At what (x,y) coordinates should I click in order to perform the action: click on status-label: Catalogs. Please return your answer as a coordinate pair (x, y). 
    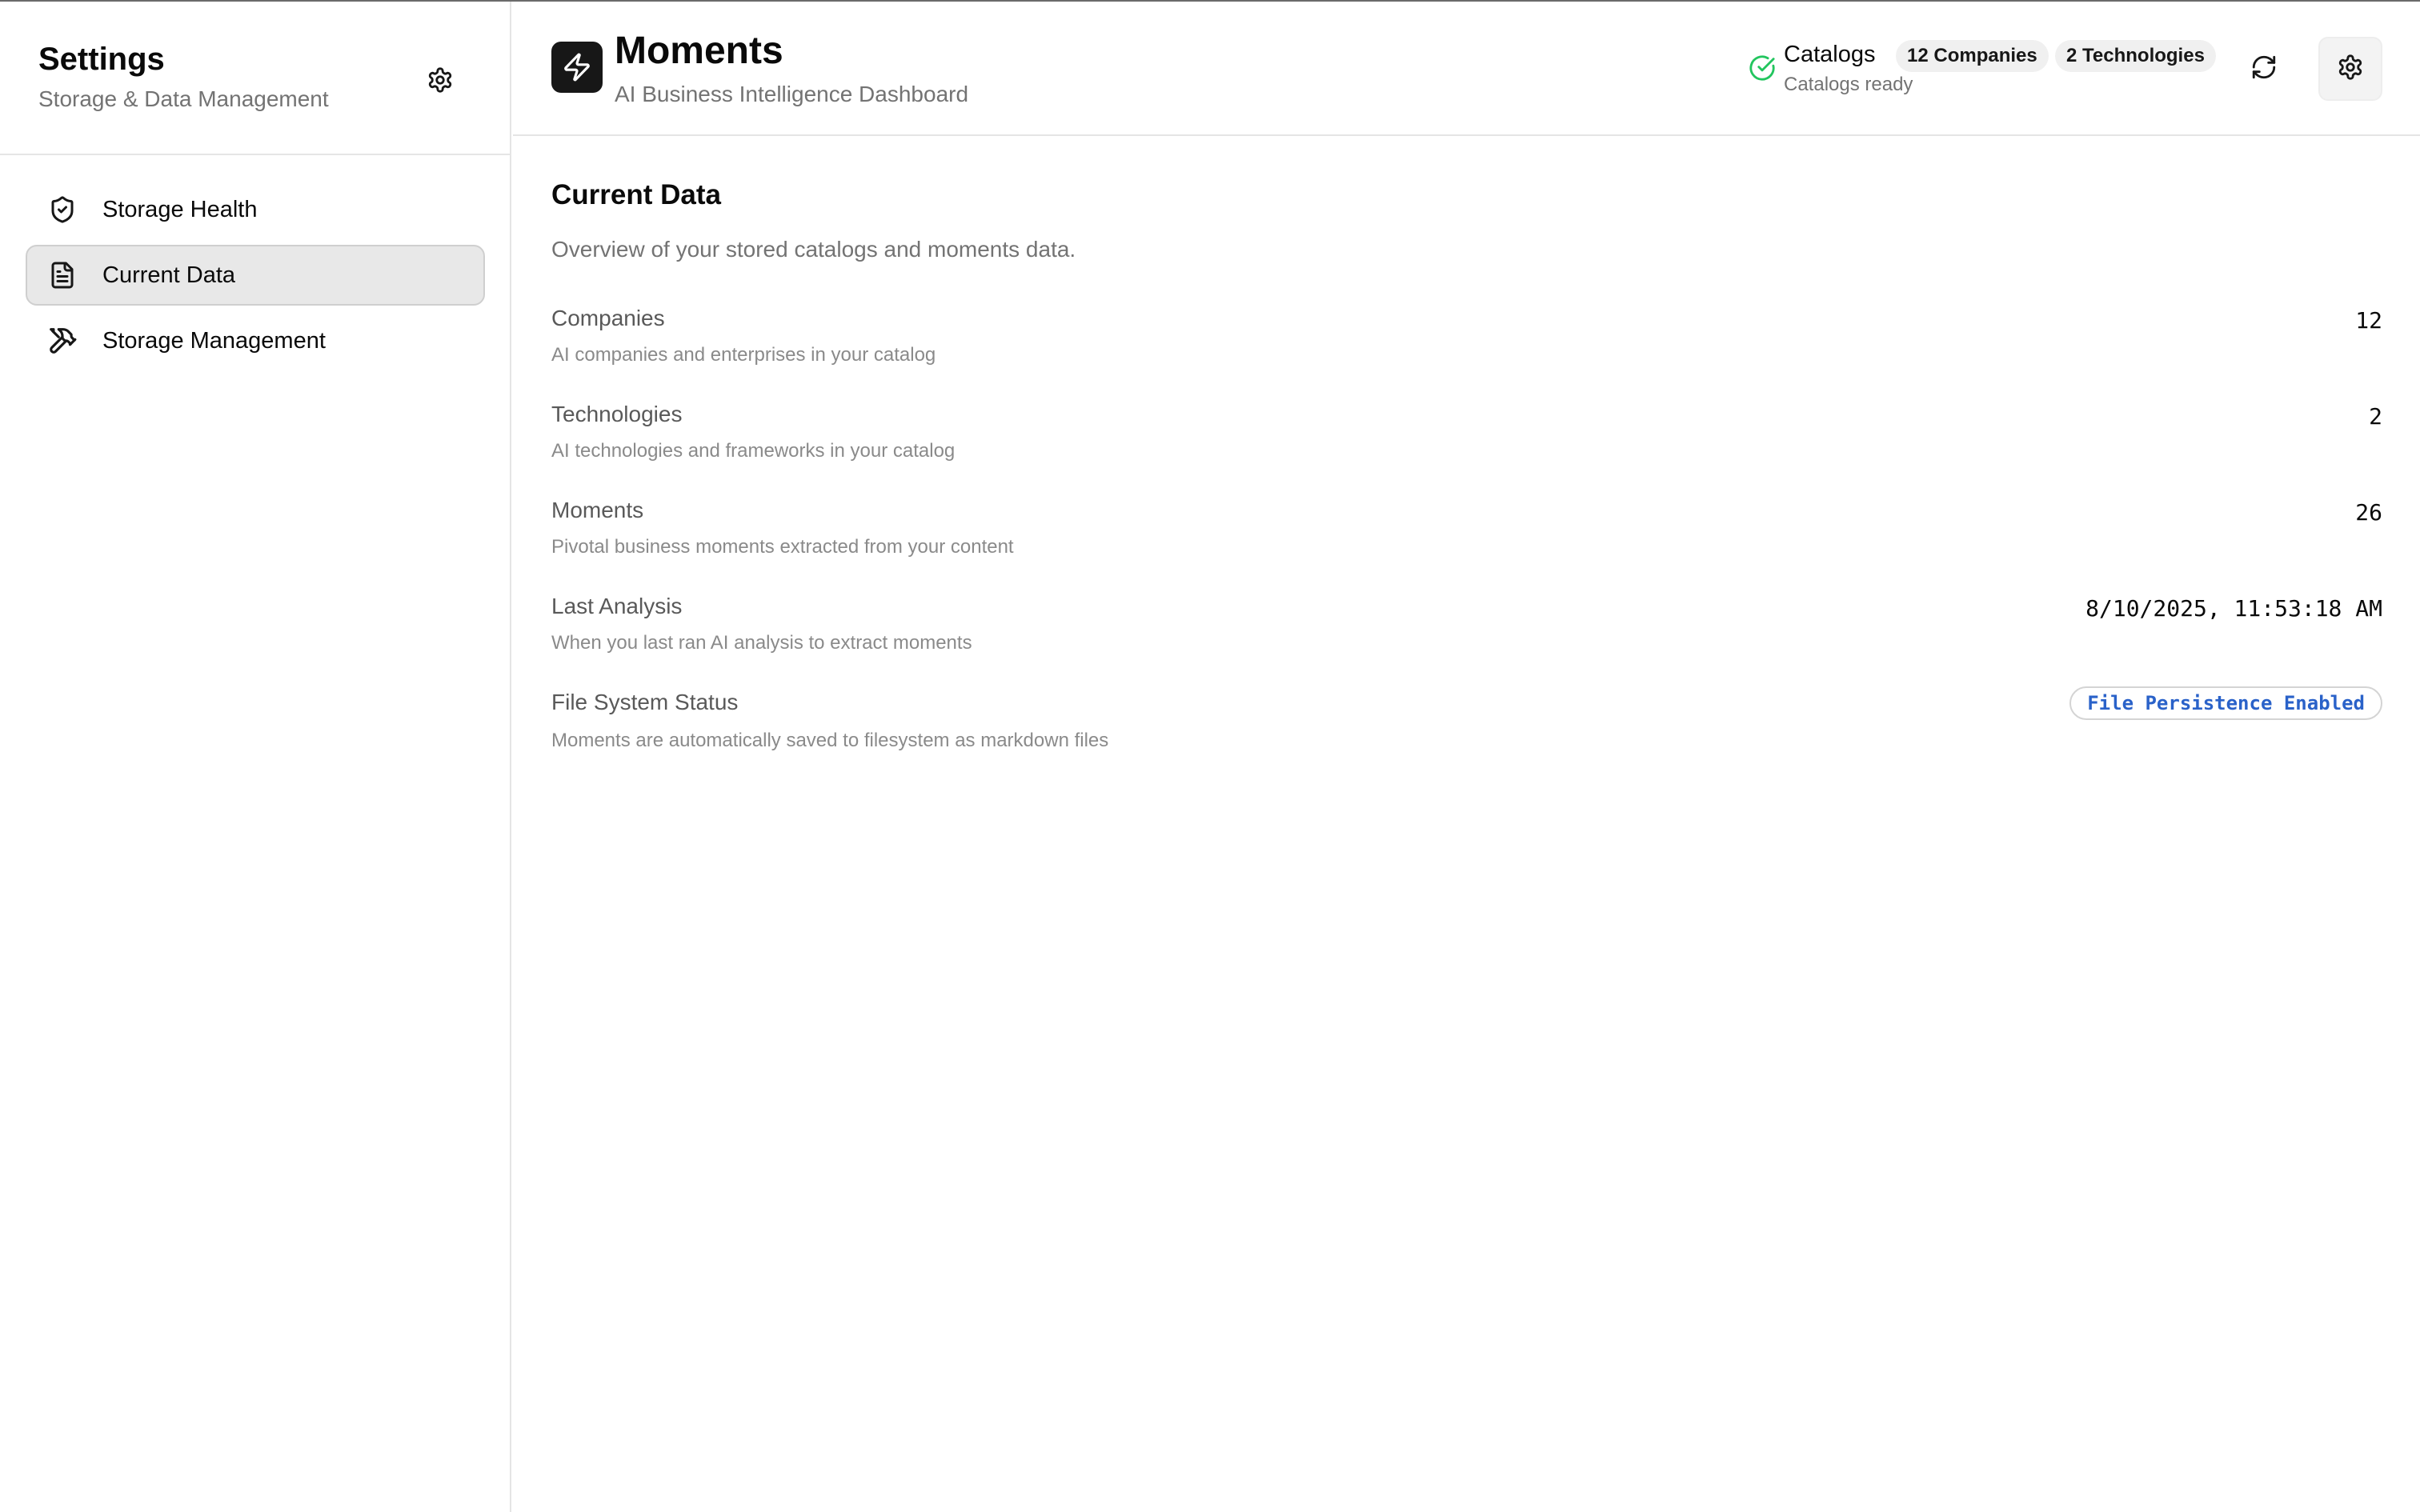
    Looking at the image, I should click on (1830, 54).